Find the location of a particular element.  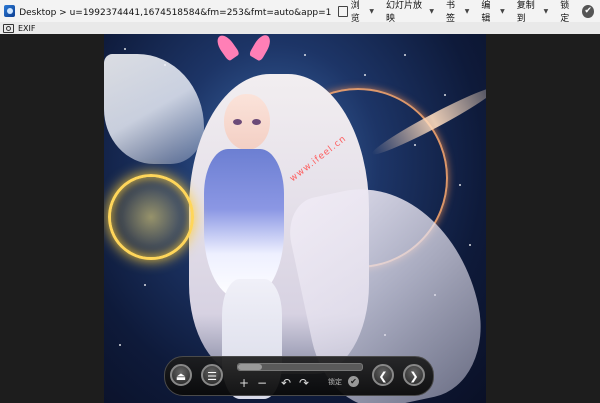

rotate-left-button: ↶ is located at coordinates (286, 383).